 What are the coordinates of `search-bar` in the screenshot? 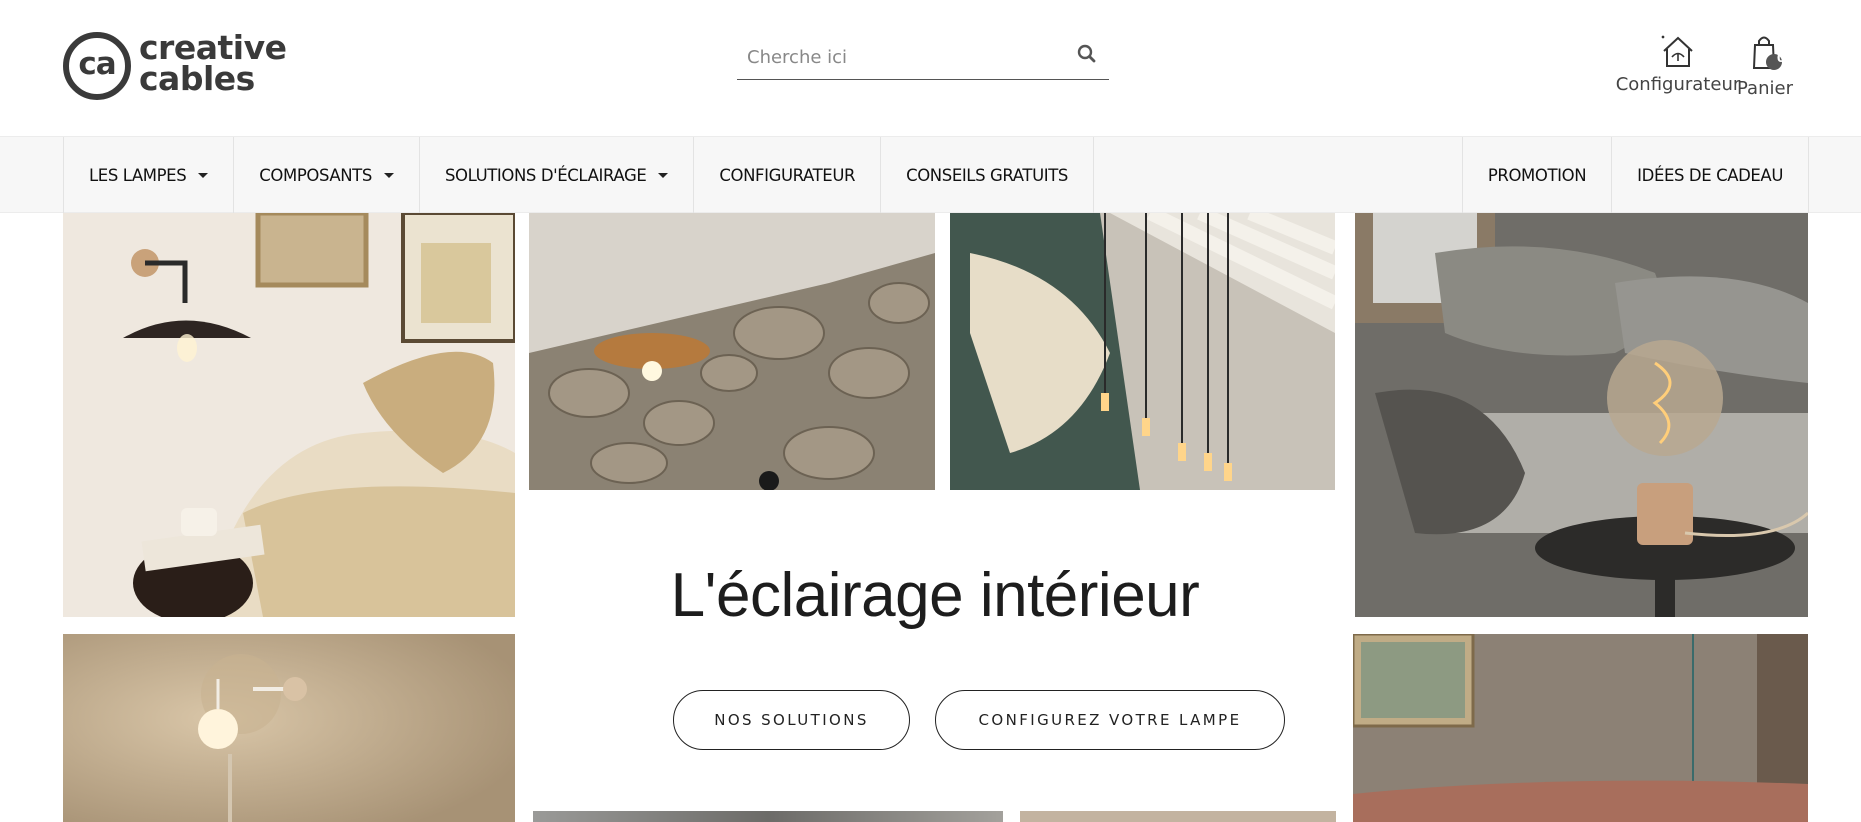 It's located at (923, 57).